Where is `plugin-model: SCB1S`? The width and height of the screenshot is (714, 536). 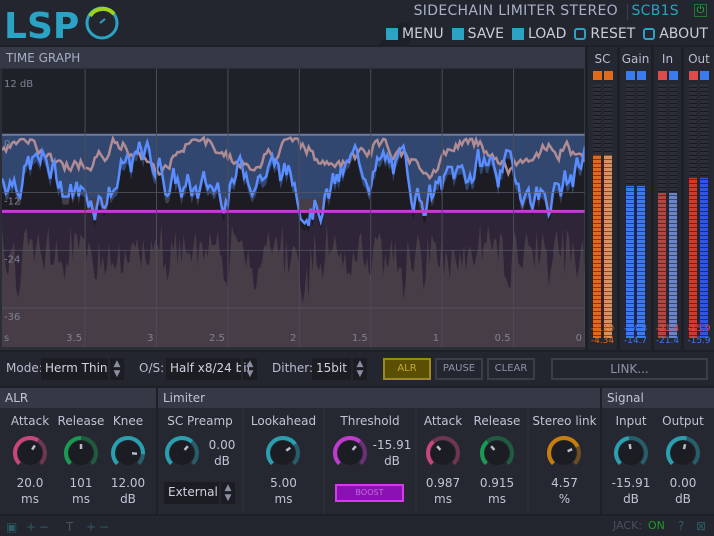
plugin-model: SCB1S is located at coordinates (655, 11).